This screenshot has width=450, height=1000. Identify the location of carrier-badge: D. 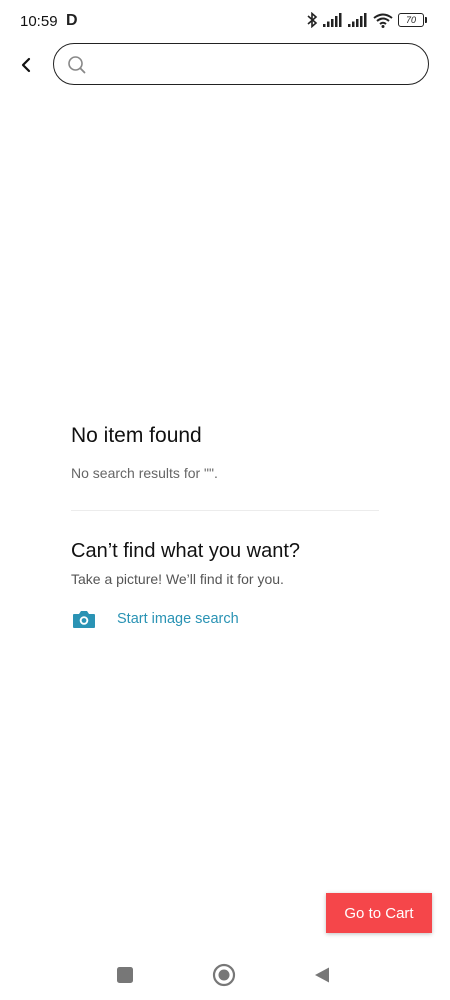
(72, 20).